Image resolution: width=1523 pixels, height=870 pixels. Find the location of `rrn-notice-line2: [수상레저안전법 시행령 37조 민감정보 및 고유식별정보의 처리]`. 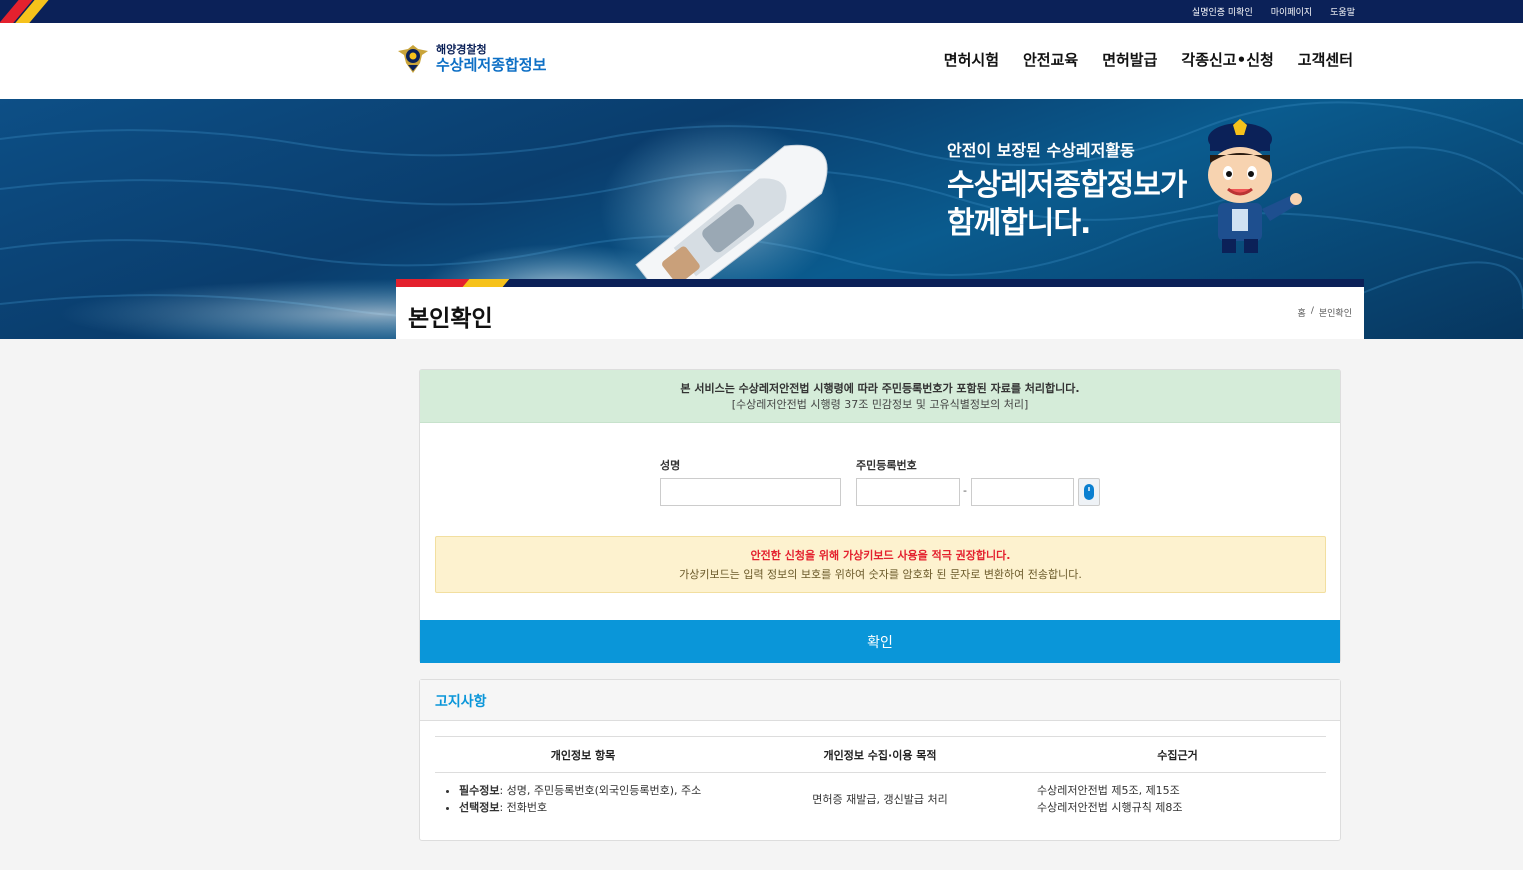

rrn-notice-line2: [수상레저안전법 시행령 37조 민감정보 및 고유식별정보의 처리] is located at coordinates (880, 404).